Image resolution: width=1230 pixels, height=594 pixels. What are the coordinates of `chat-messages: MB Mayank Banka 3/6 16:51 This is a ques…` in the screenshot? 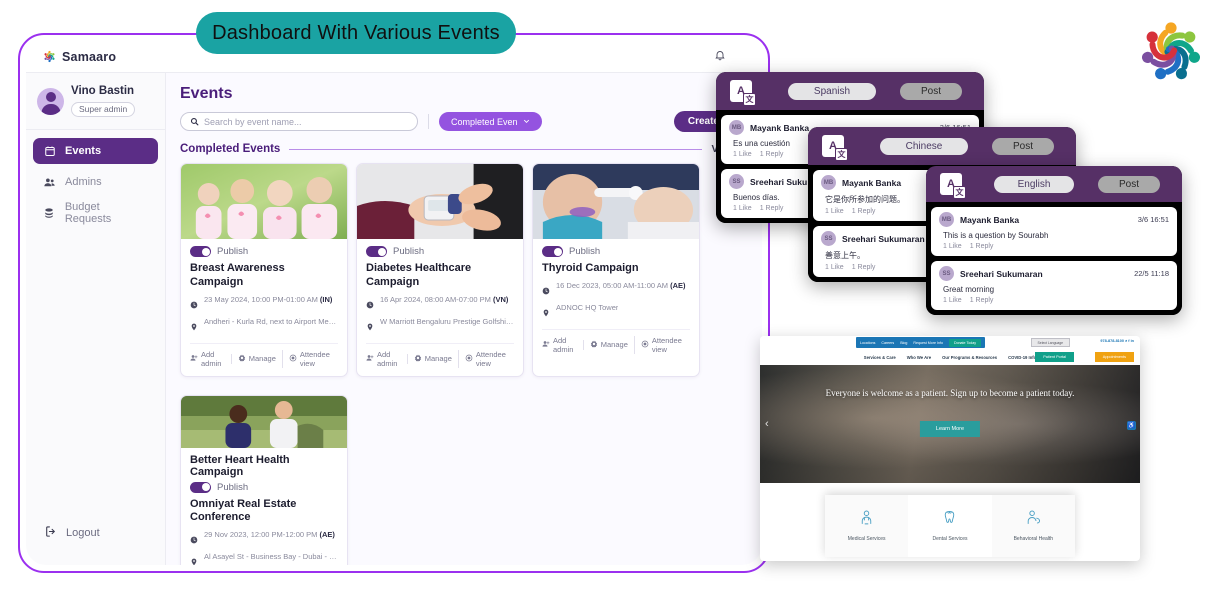 It's located at (1054, 258).